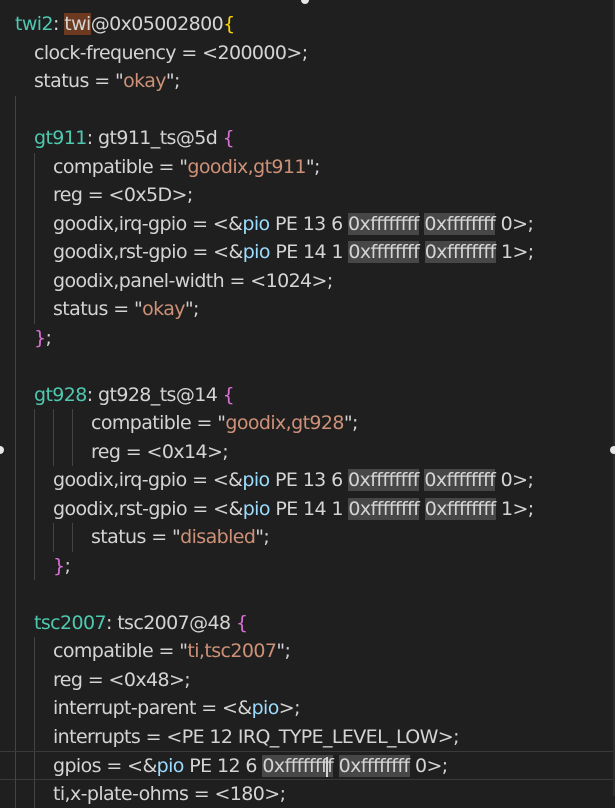  I want to click on code-line: reg = <0x48>;, so click(307, 680).